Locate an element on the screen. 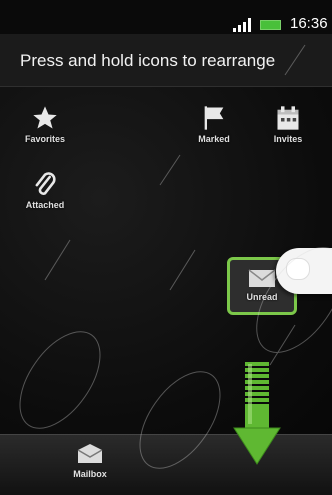  marked-tab-icon: Marked is located at coordinates (214, 127).